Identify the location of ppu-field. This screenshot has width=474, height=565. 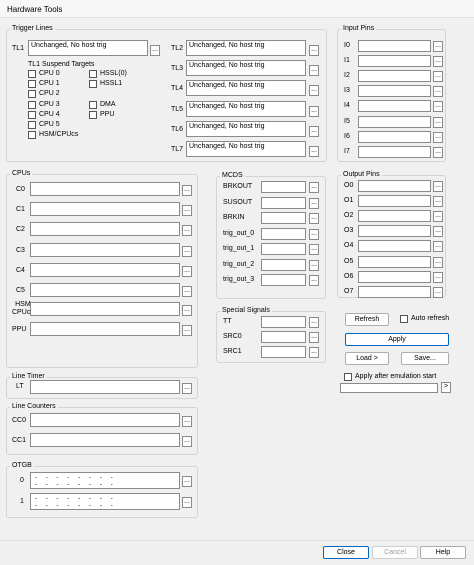
(105, 329).